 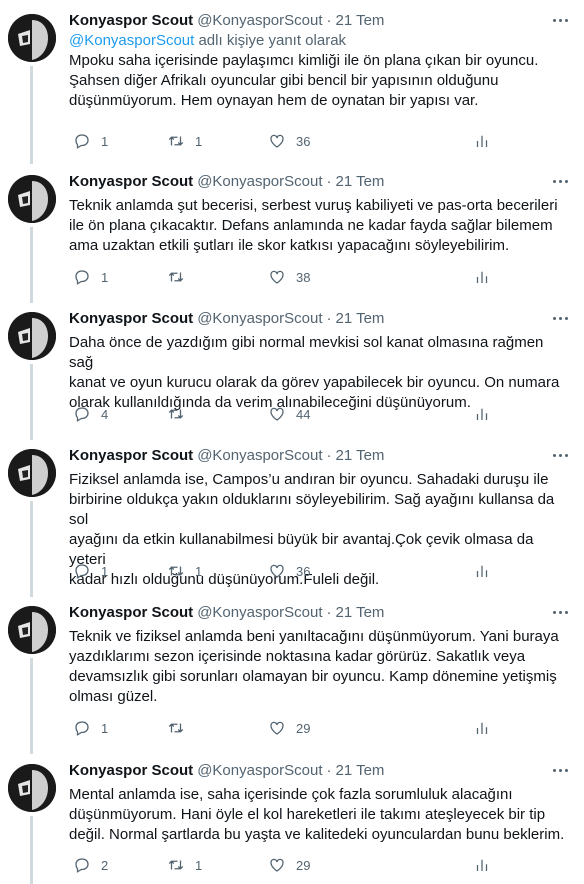 I want to click on tweet-text-line: olması güzel., so click(x=113, y=696).